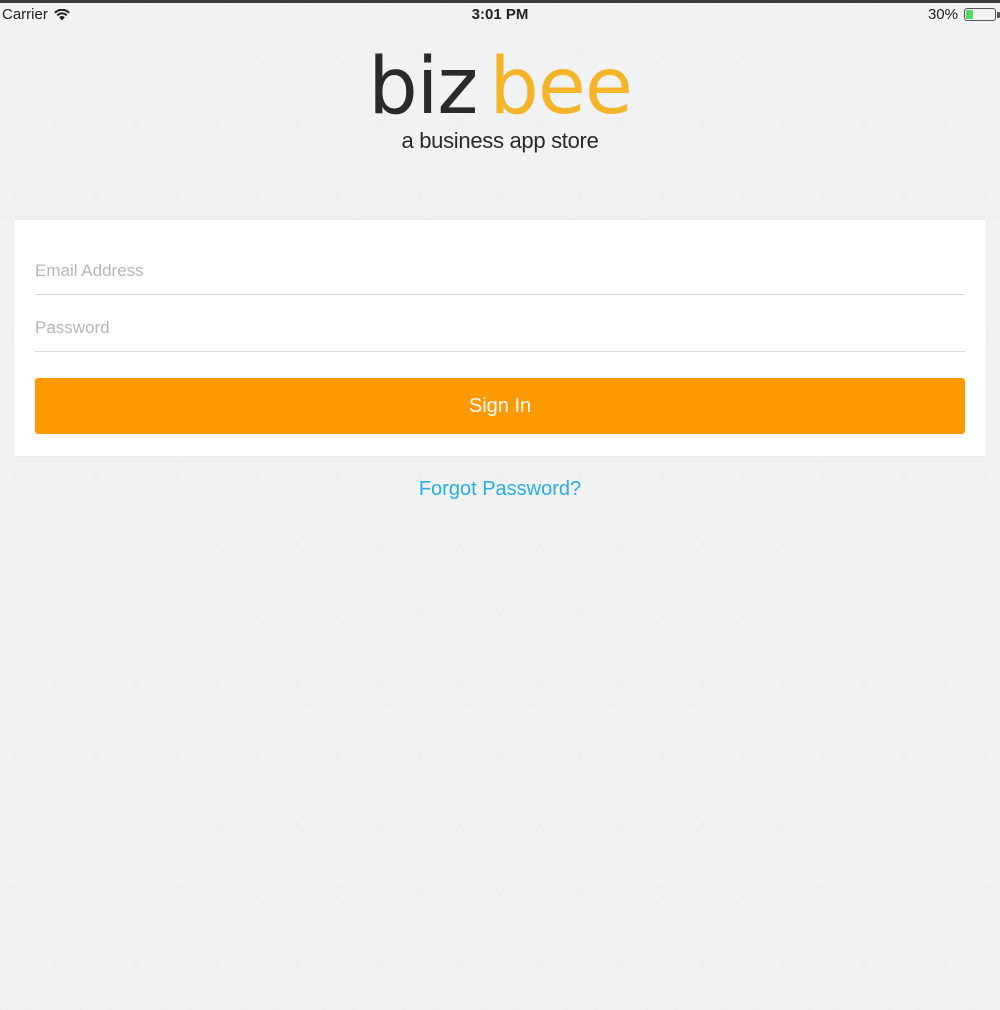  Describe the element at coordinates (500, 271) in the screenshot. I see `email-field` at that location.